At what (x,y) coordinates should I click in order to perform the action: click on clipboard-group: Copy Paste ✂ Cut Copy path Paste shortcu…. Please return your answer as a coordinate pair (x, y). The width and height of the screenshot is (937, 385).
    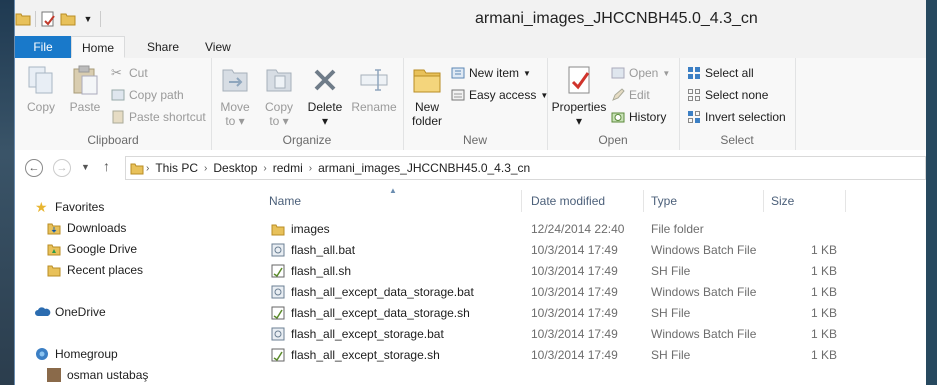
    Looking at the image, I should click on (113, 104).